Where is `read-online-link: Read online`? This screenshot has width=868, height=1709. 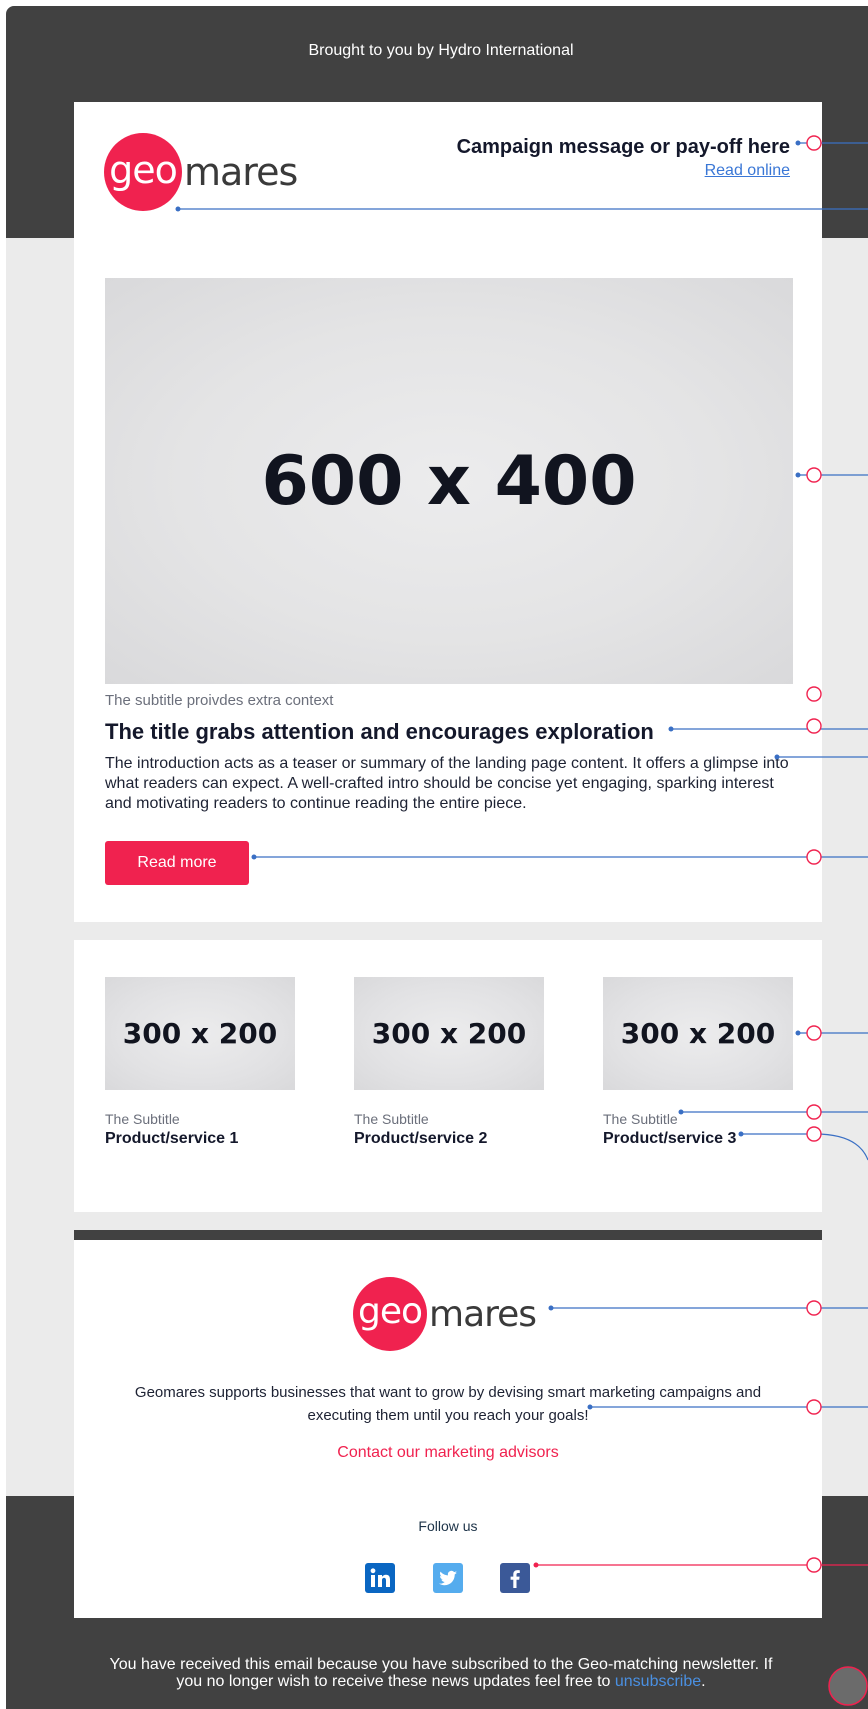 read-online-link: Read online is located at coordinates (747, 171).